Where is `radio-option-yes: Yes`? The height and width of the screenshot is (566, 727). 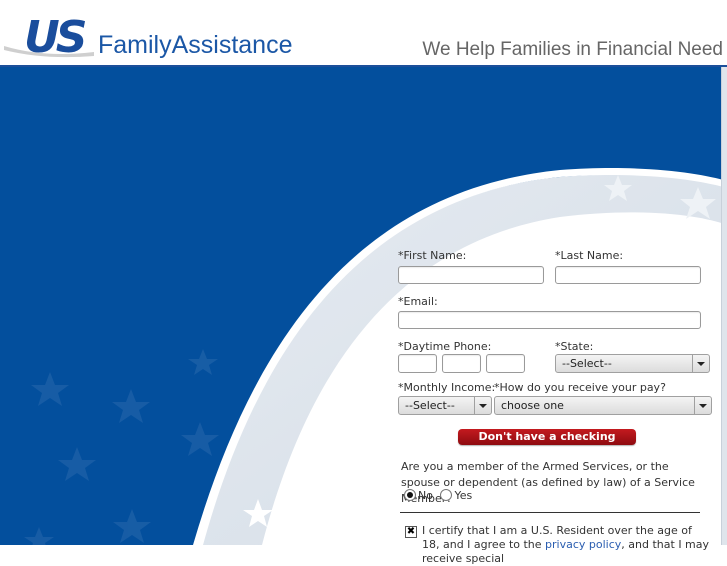 radio-option-yes: Yes is located at coordinates (456, 495).